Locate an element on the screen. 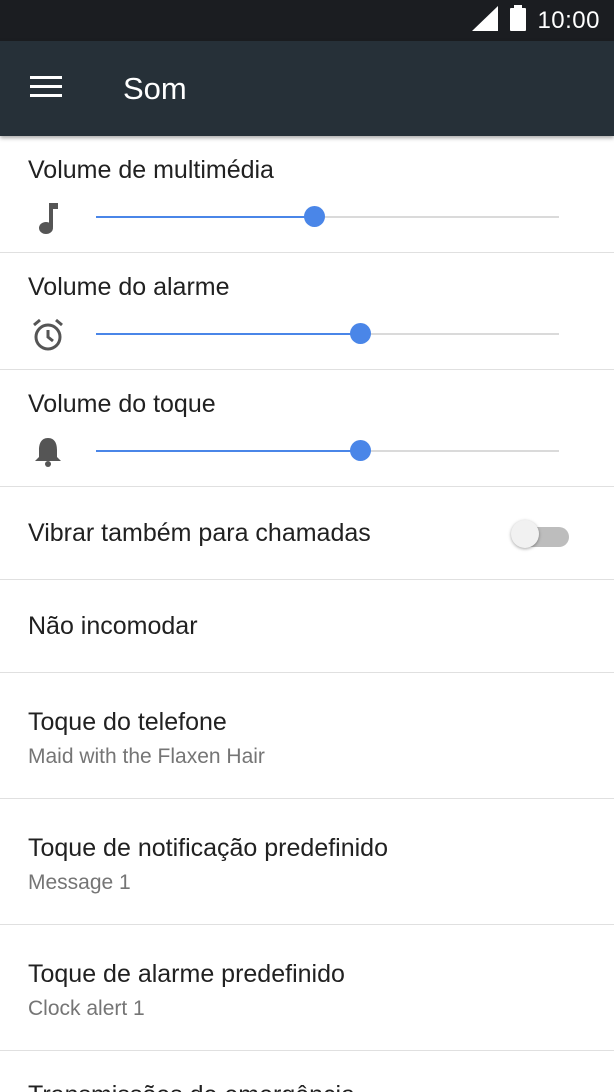 The image size is (614, 1092). emergency-broadcasts-title: Transmissões de emergência is located at coordinates (191, 1086).